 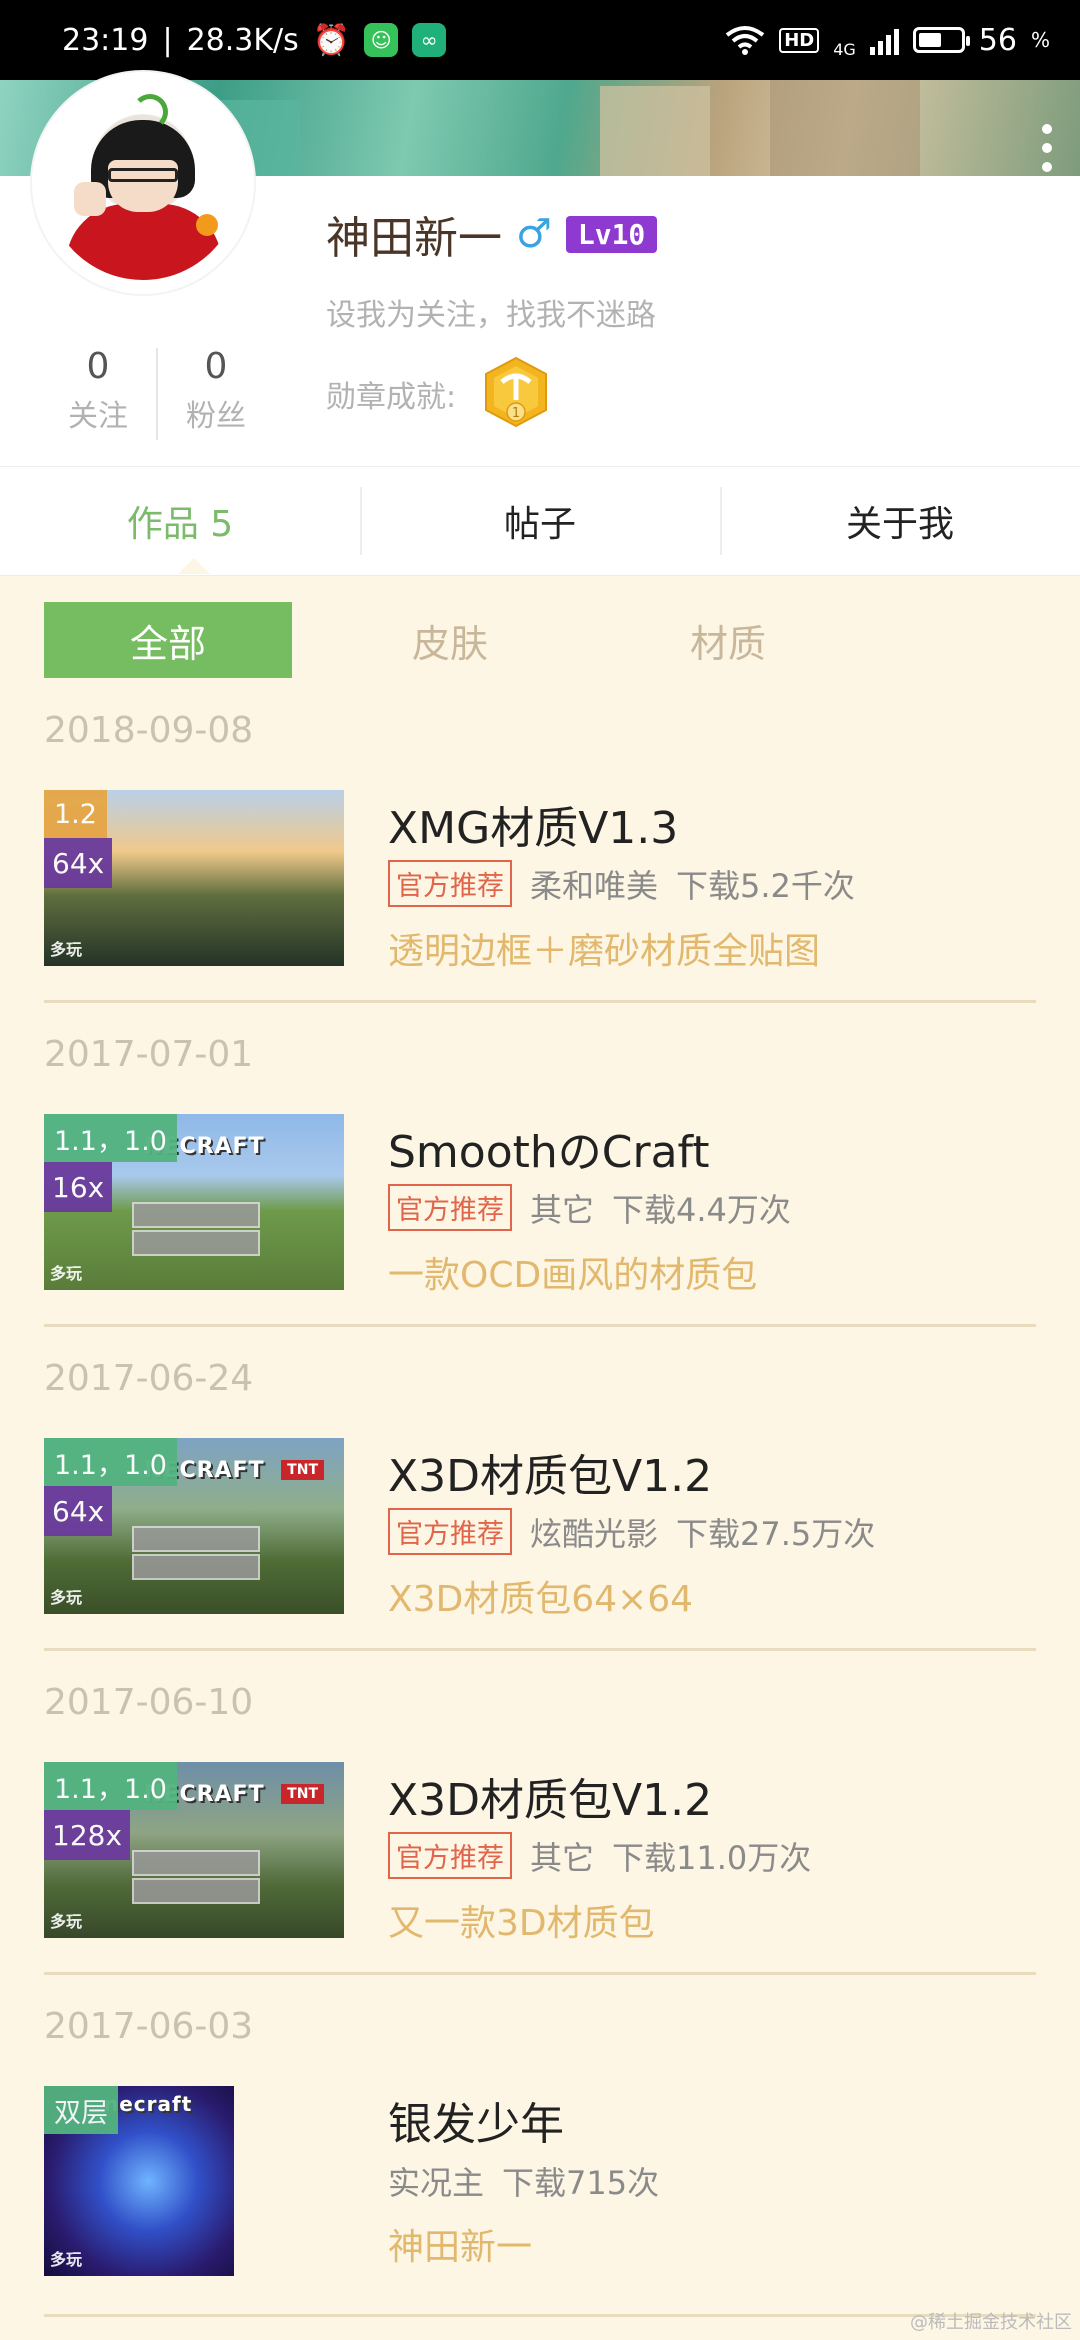 What do you see at coordinates (844, 49) in the screenshot?
I see `network-type: 4G` at bounding box center [844, 49].